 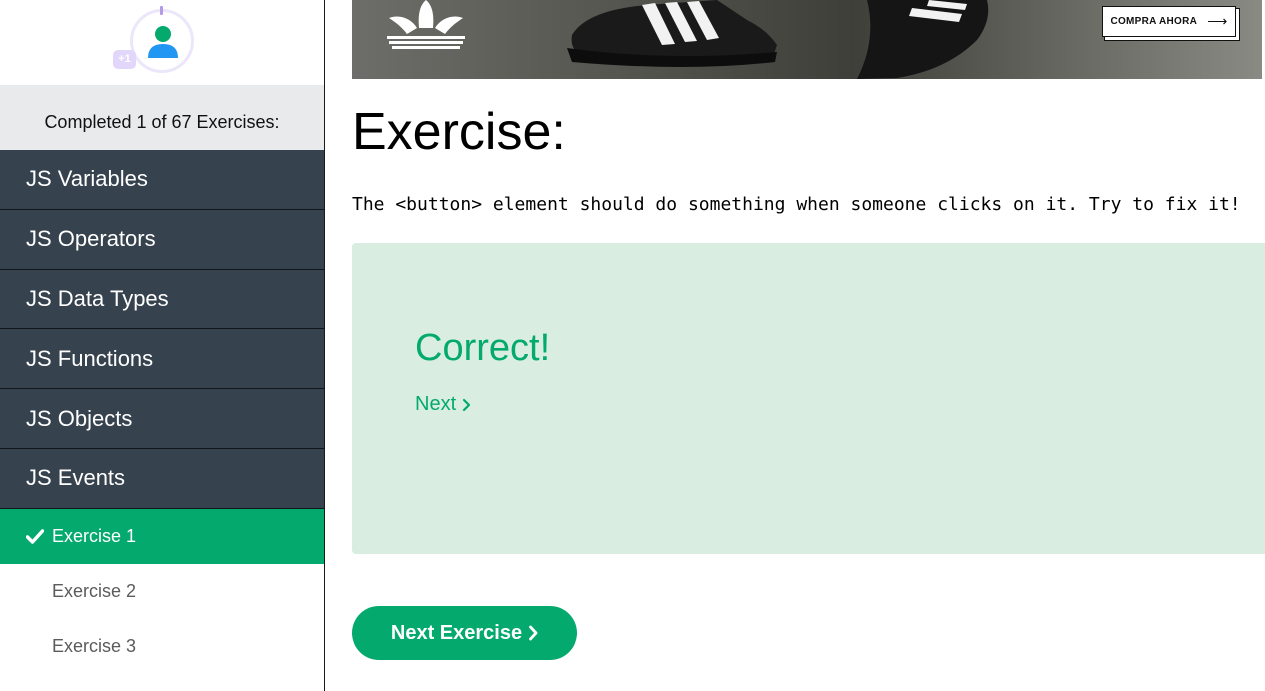 I want to click on sidebar-item-js-variables: JS Variables, so click(x=162, y=180).